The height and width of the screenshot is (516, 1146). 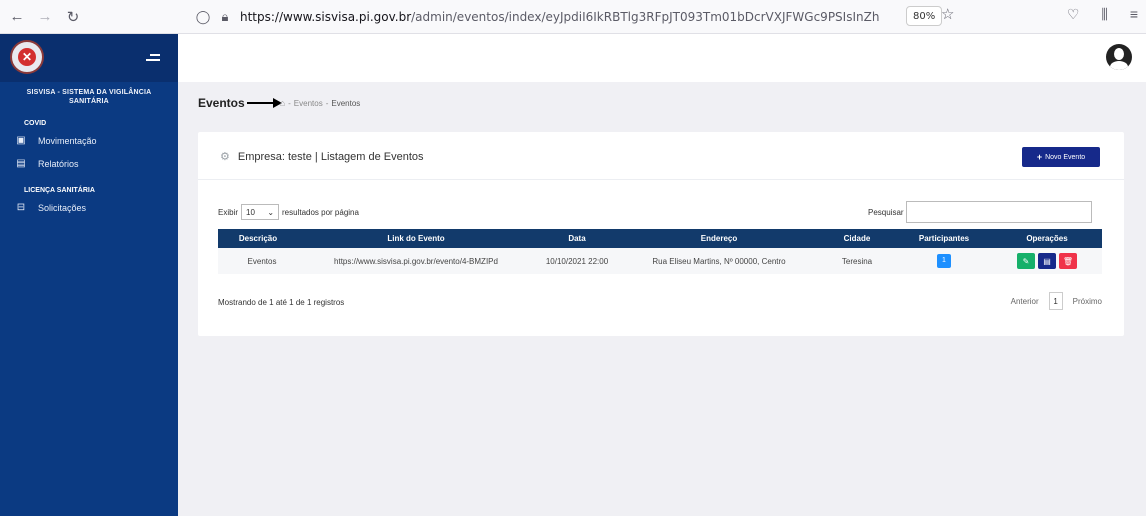 I want to click on trash-icon: 🗑︎, so click(x=1068, y=261).